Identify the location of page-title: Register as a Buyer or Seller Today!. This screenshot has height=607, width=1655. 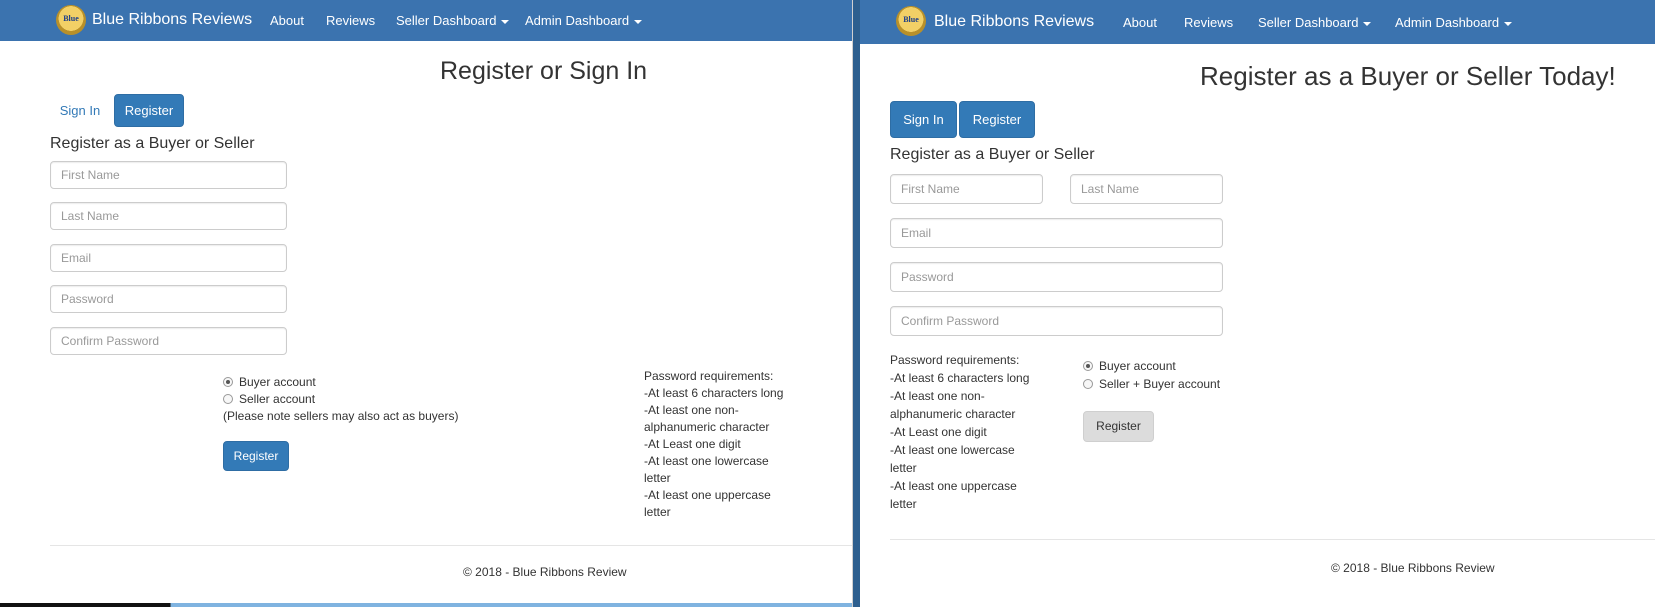
(1408, 76).